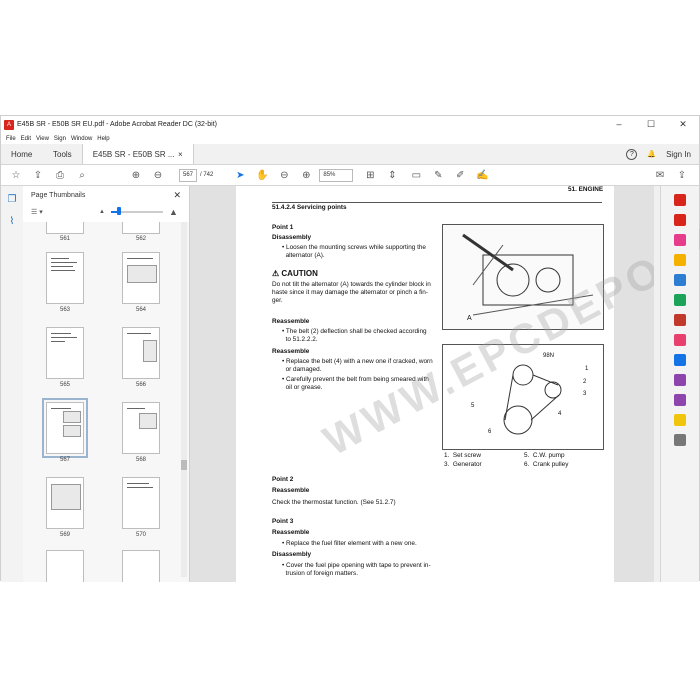  What do you see at coordinates (680, 260) in the screenshot?
I see `comment-tool-icon` at bounding box center [680, 260].